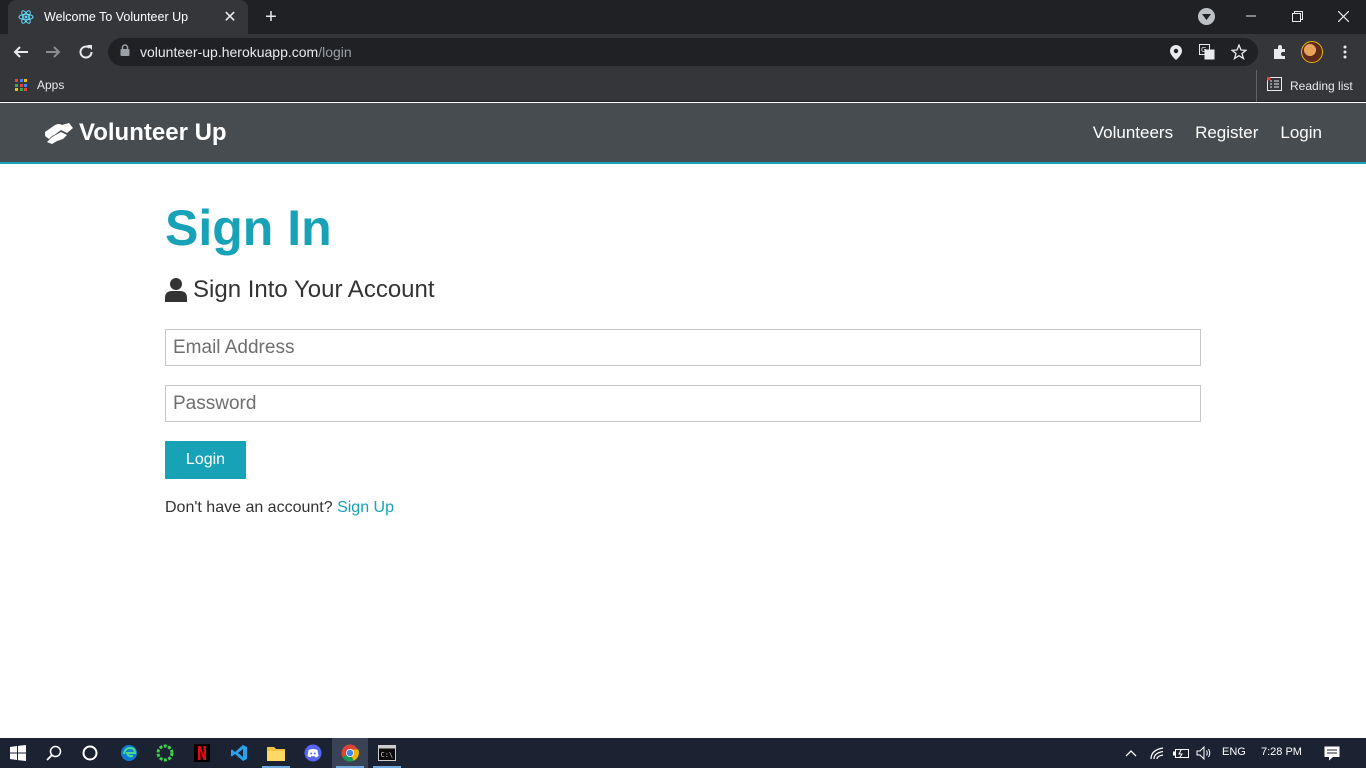 Image resolution: width=1366 pixels, height=768 pixels. What do you see at coordinates (683, 133) in the screenshot?
I see `site-navbar: Volunteer Up Volunteers Register Login` at bounding box center [683, 133].